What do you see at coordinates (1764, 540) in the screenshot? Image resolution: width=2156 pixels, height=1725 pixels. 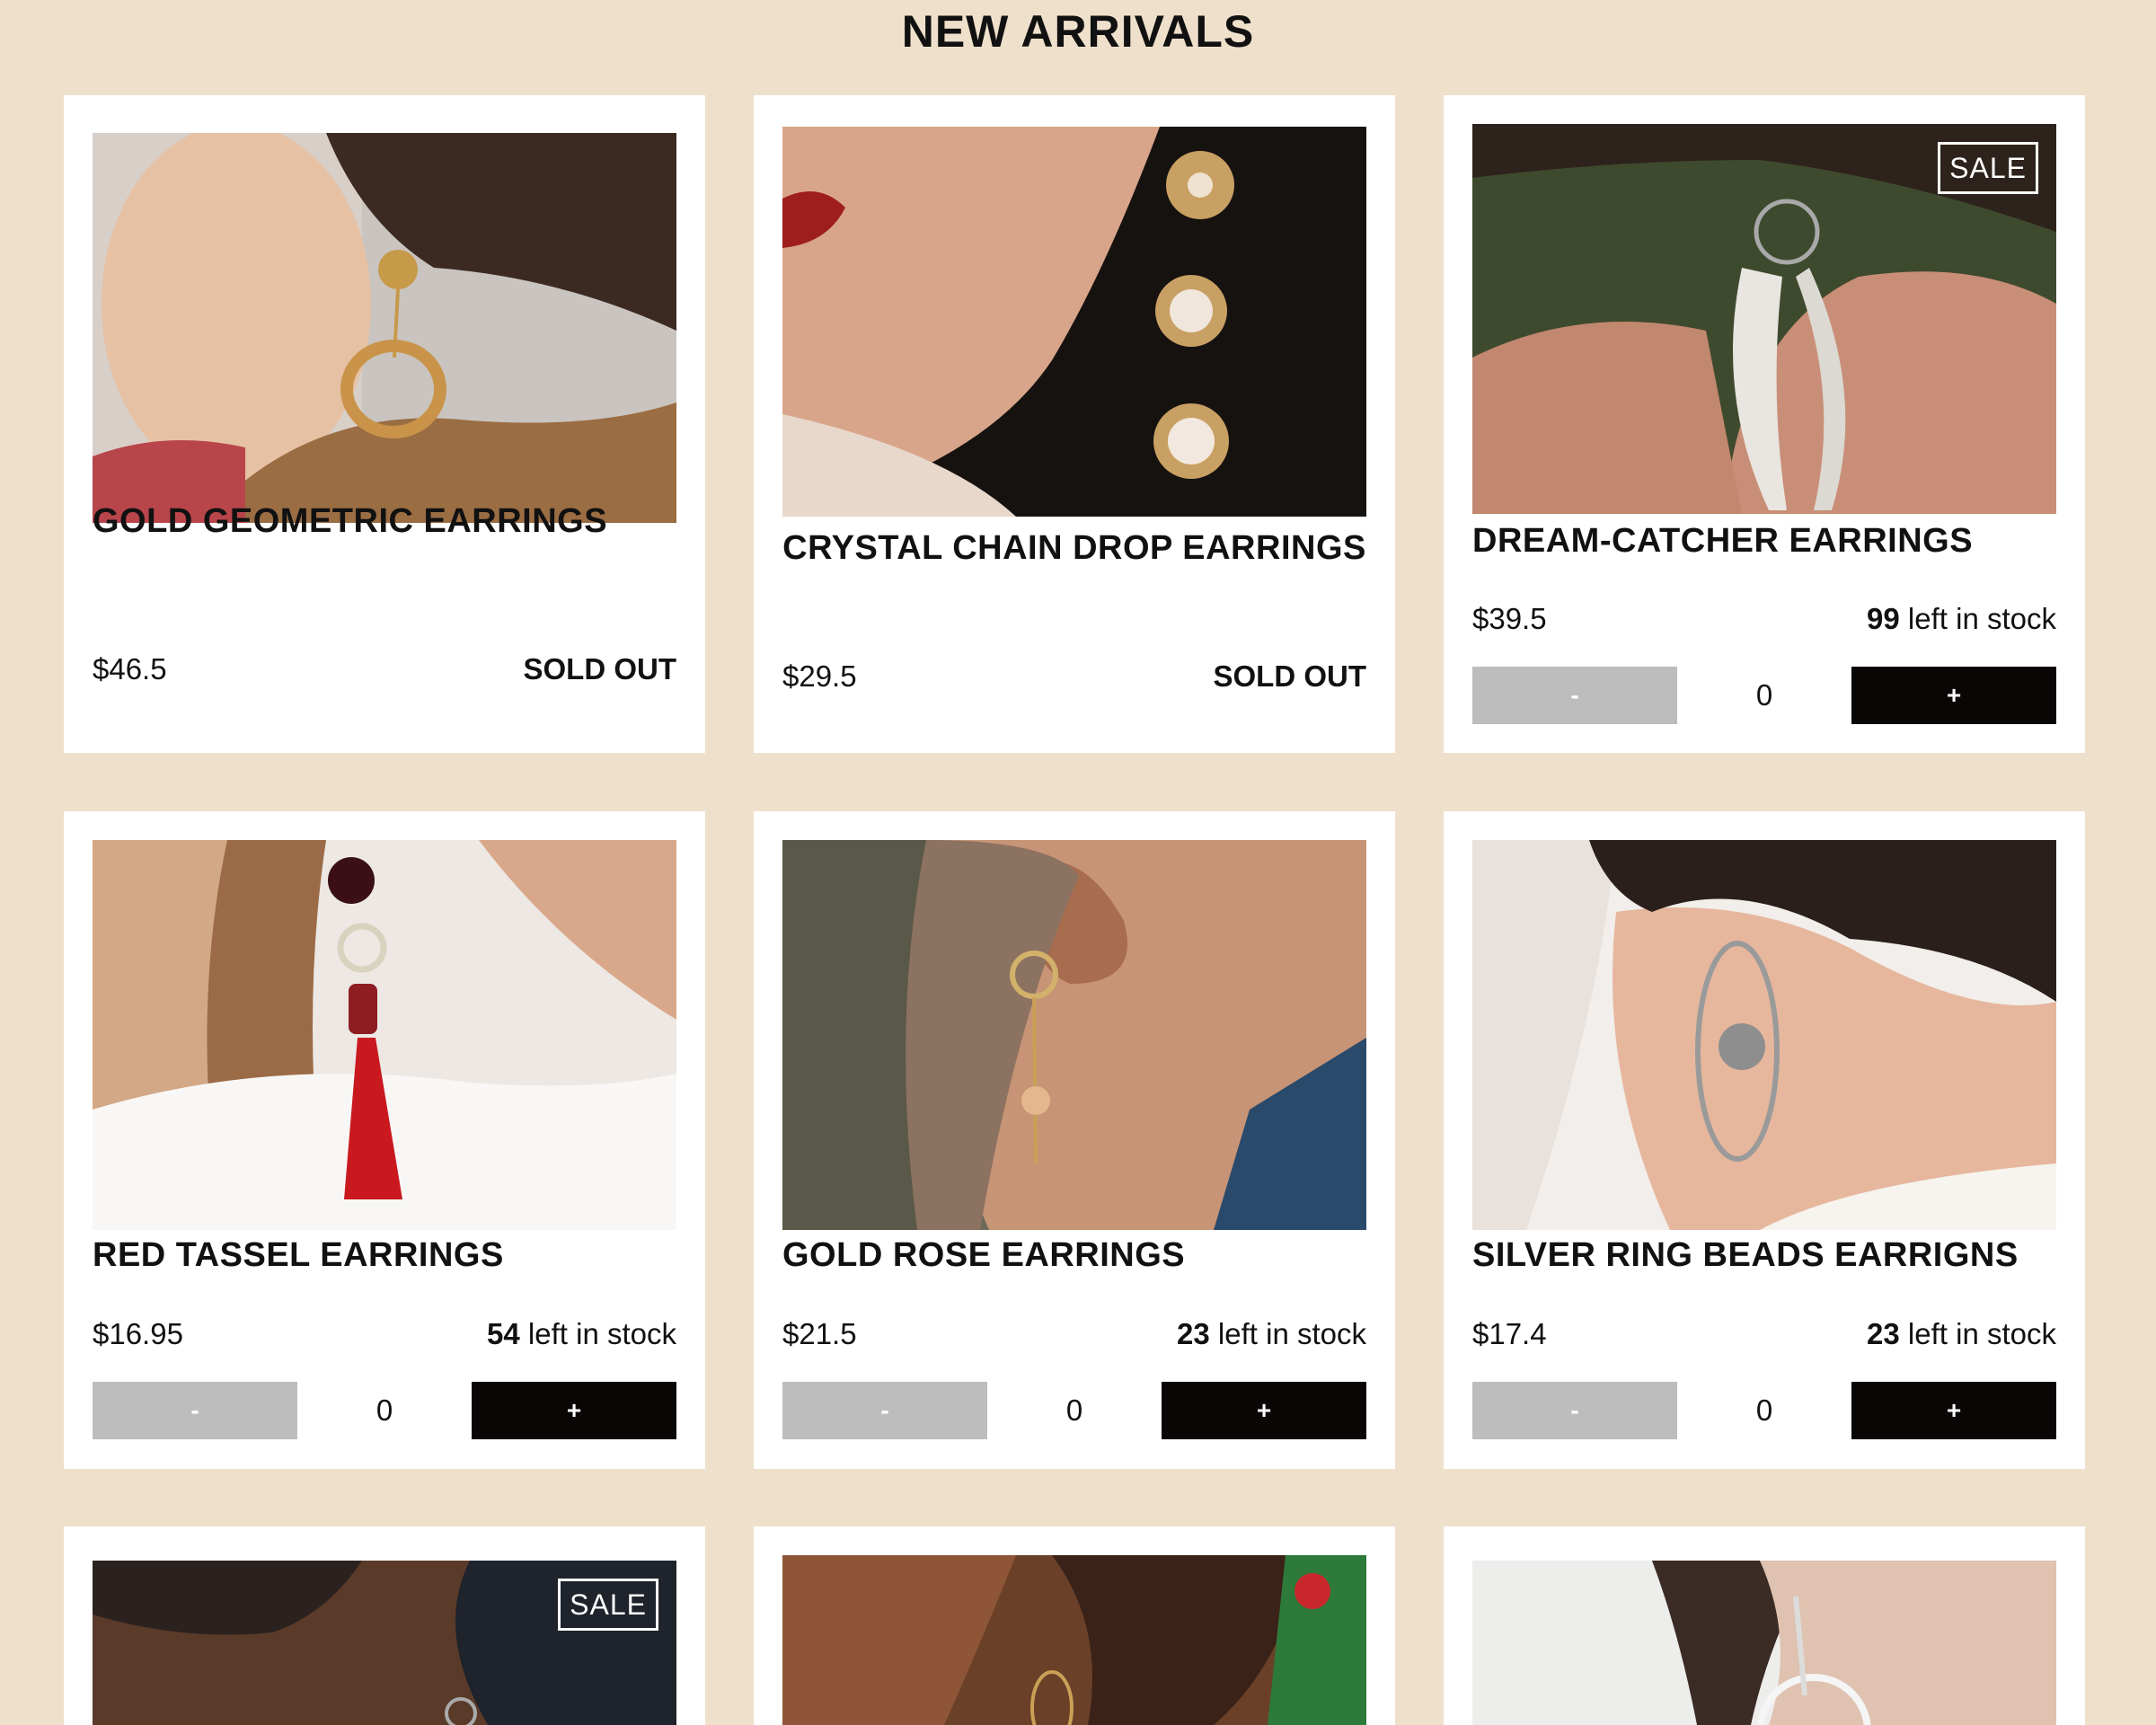 I see `product-name: DREAM-CATCHER EARRINGS` at bounding box center [1764, 540].